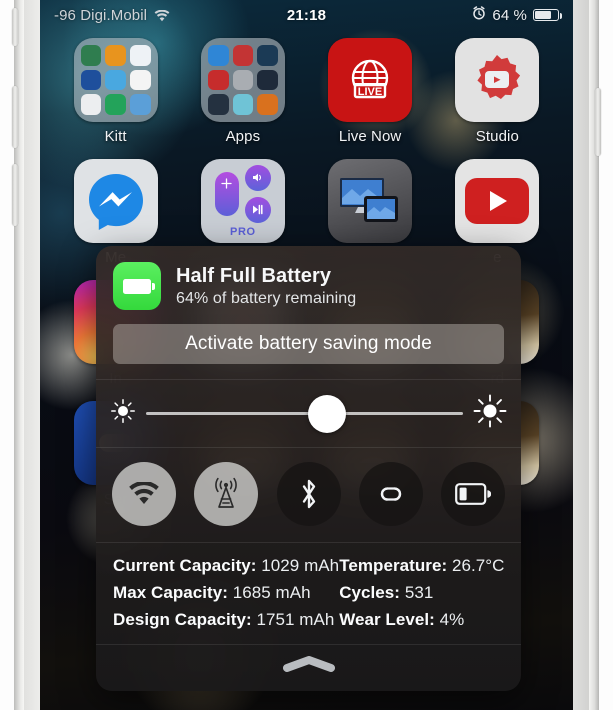 Image resolution: width=613 pixels, height=710 pixels. I want to click on stat-cycles: Cycles: 531, so click(421, 593).